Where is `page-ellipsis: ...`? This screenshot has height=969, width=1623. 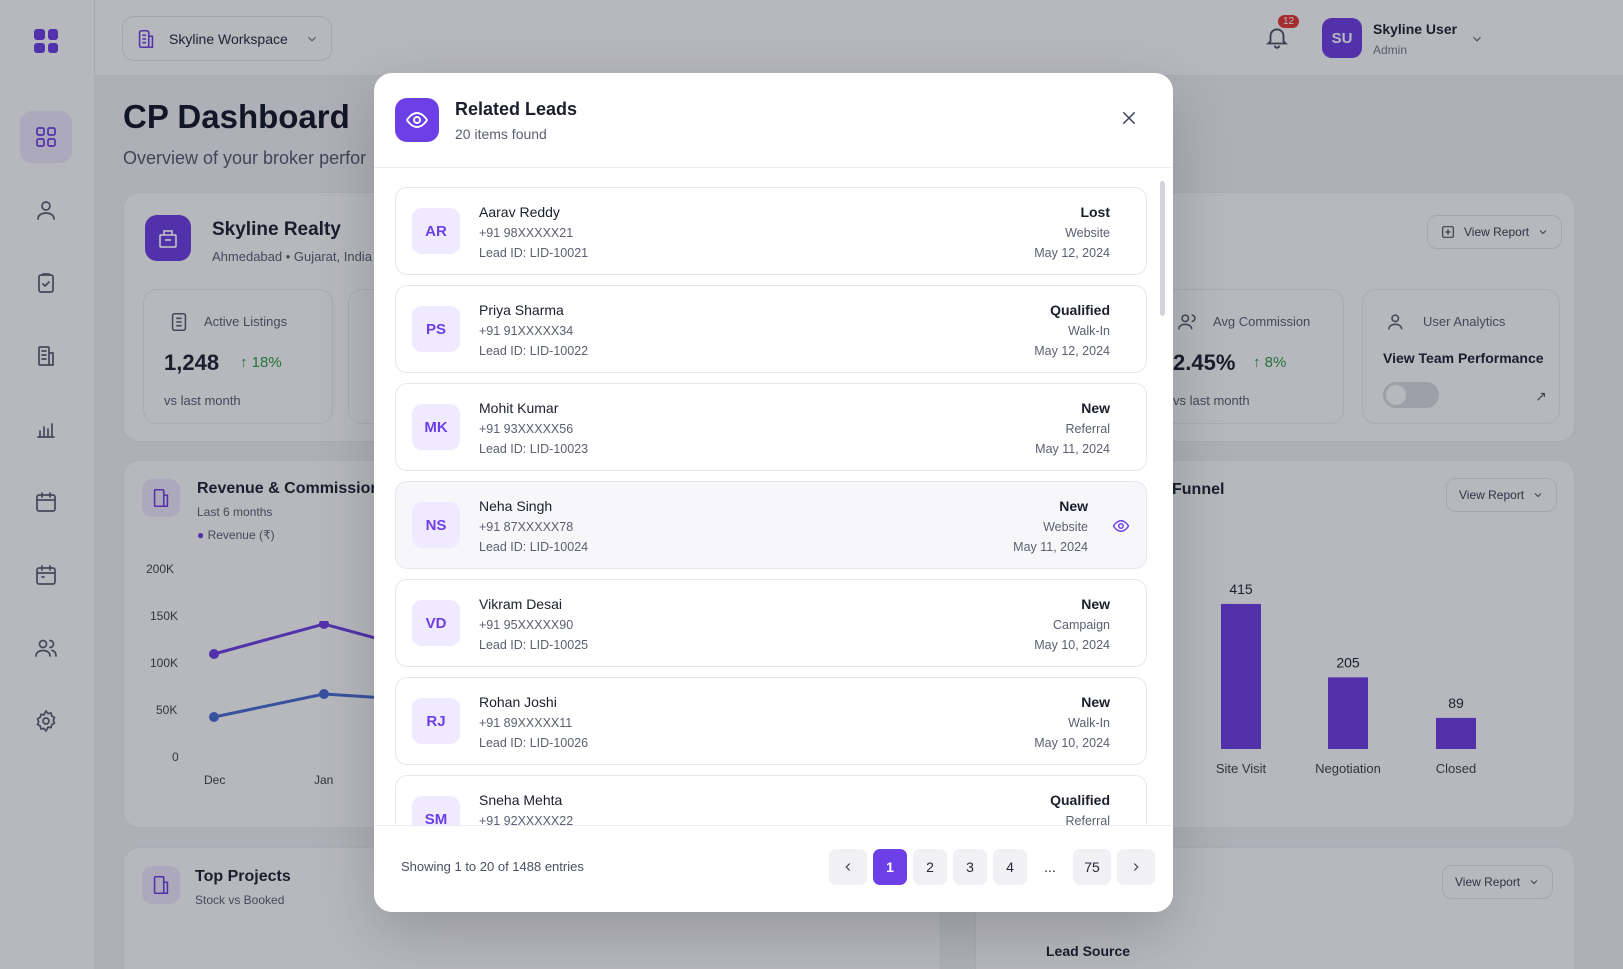 page-ellipsis: ... is located at coordinates (1050, 867).